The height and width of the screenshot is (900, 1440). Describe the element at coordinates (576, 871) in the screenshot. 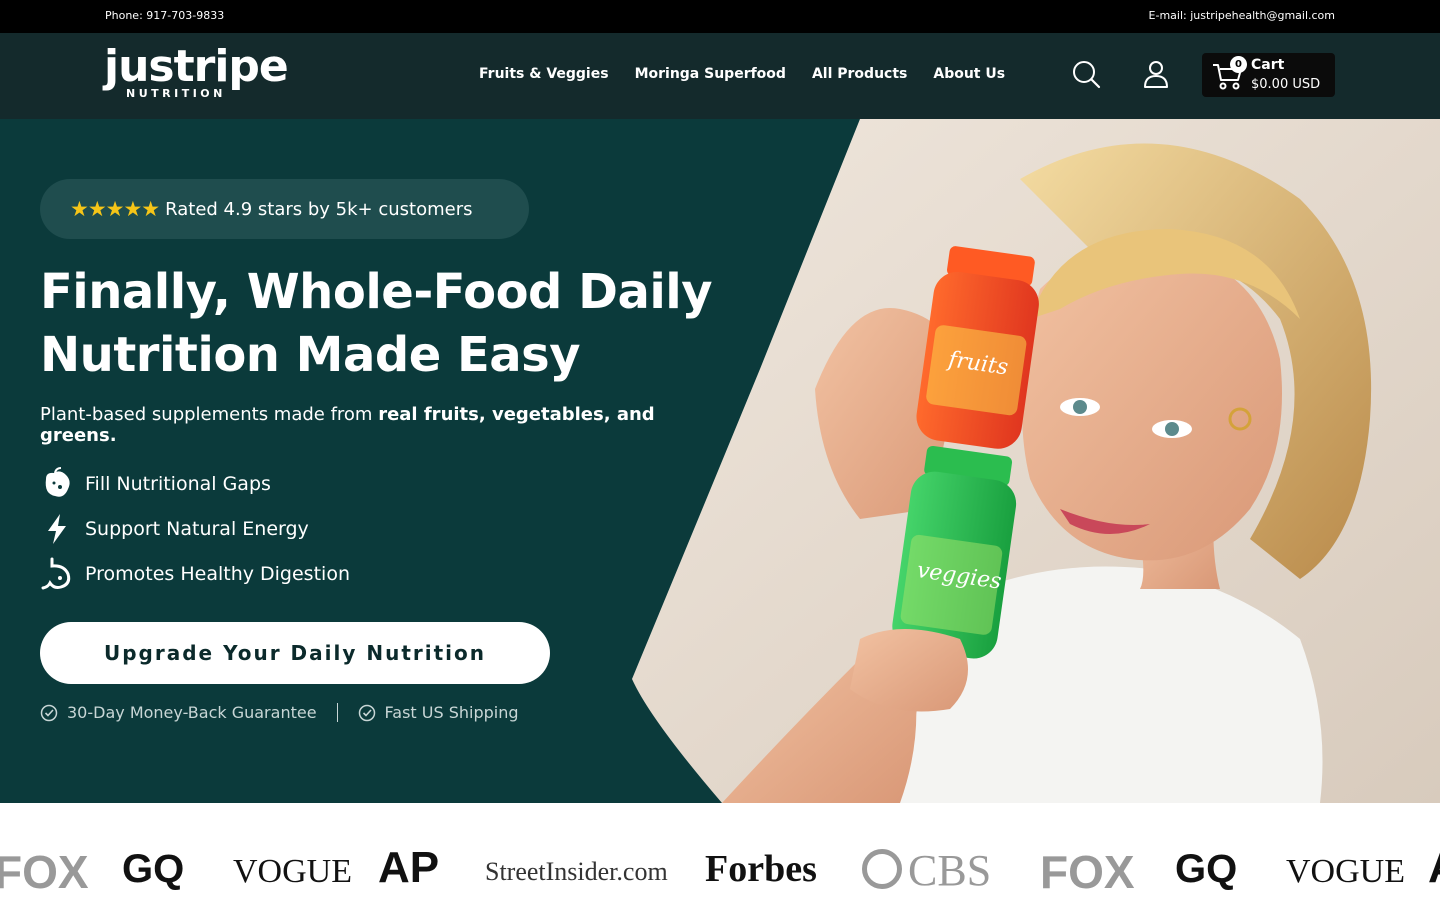

I see `press-logo-streetinsider: StreetInsider.com` at that location.